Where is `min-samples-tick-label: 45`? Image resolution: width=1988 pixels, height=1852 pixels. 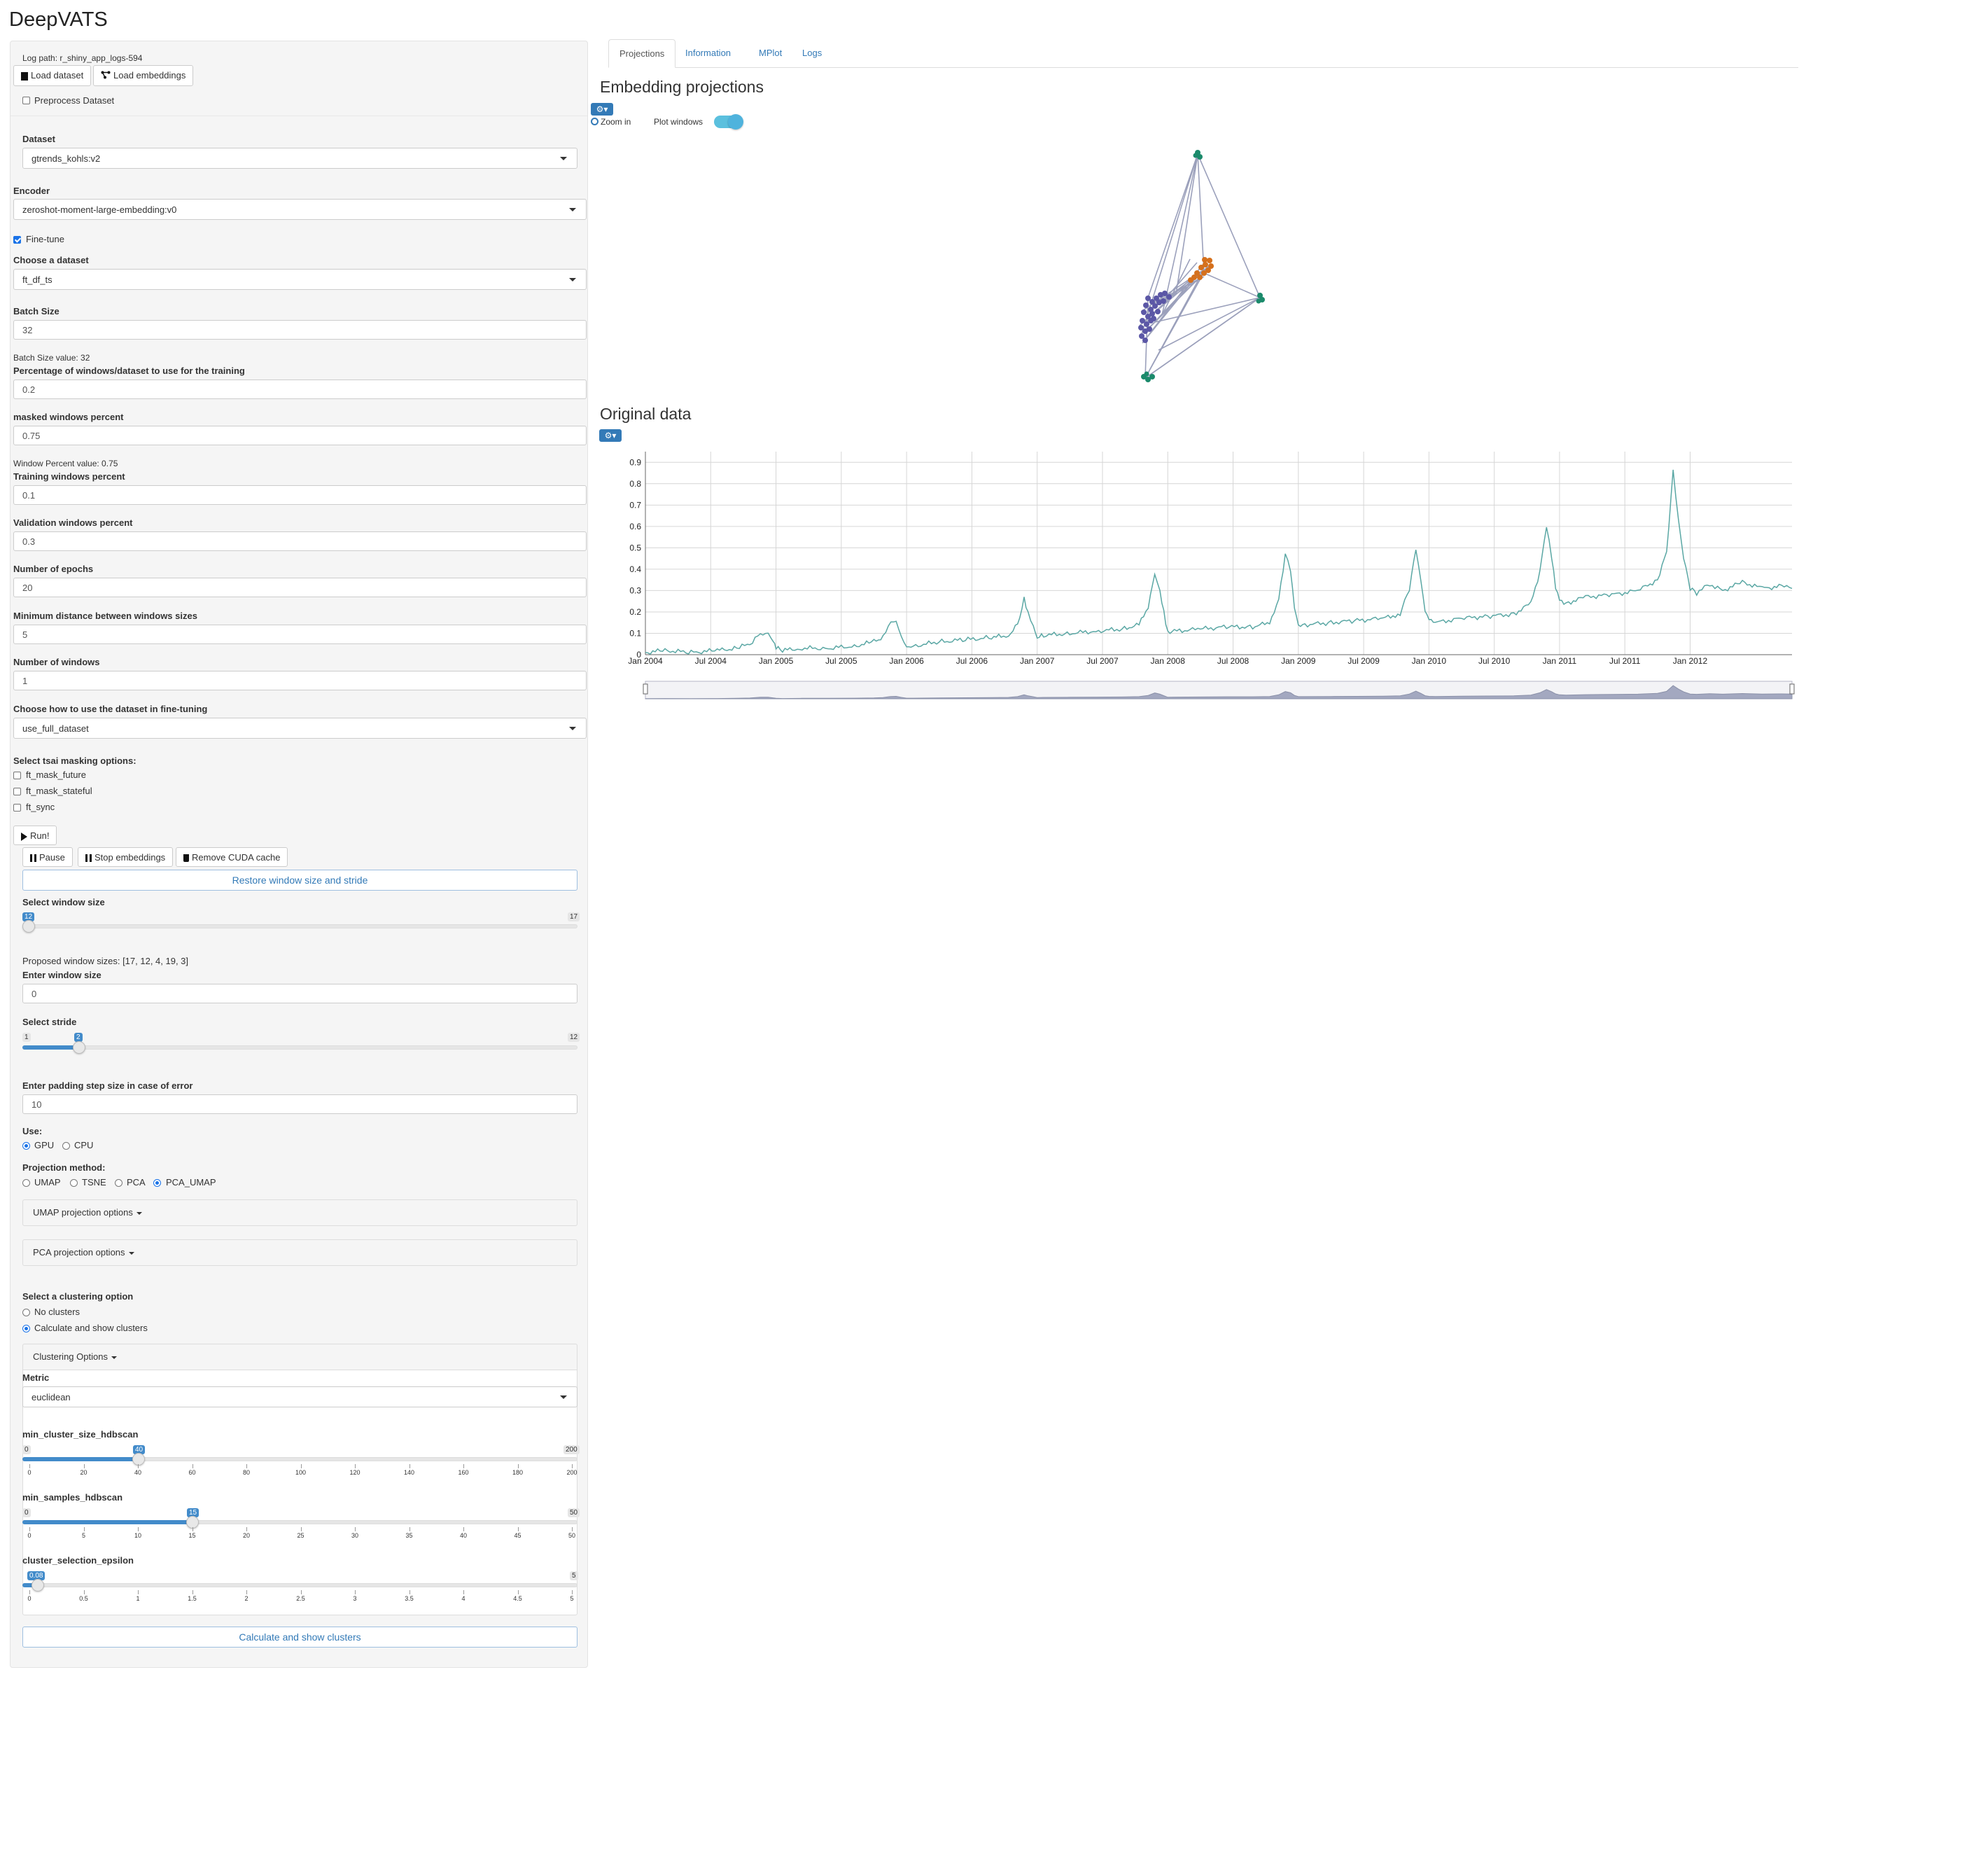 min-samples-tick-label: 45 is located at coordinates (518, 1535).